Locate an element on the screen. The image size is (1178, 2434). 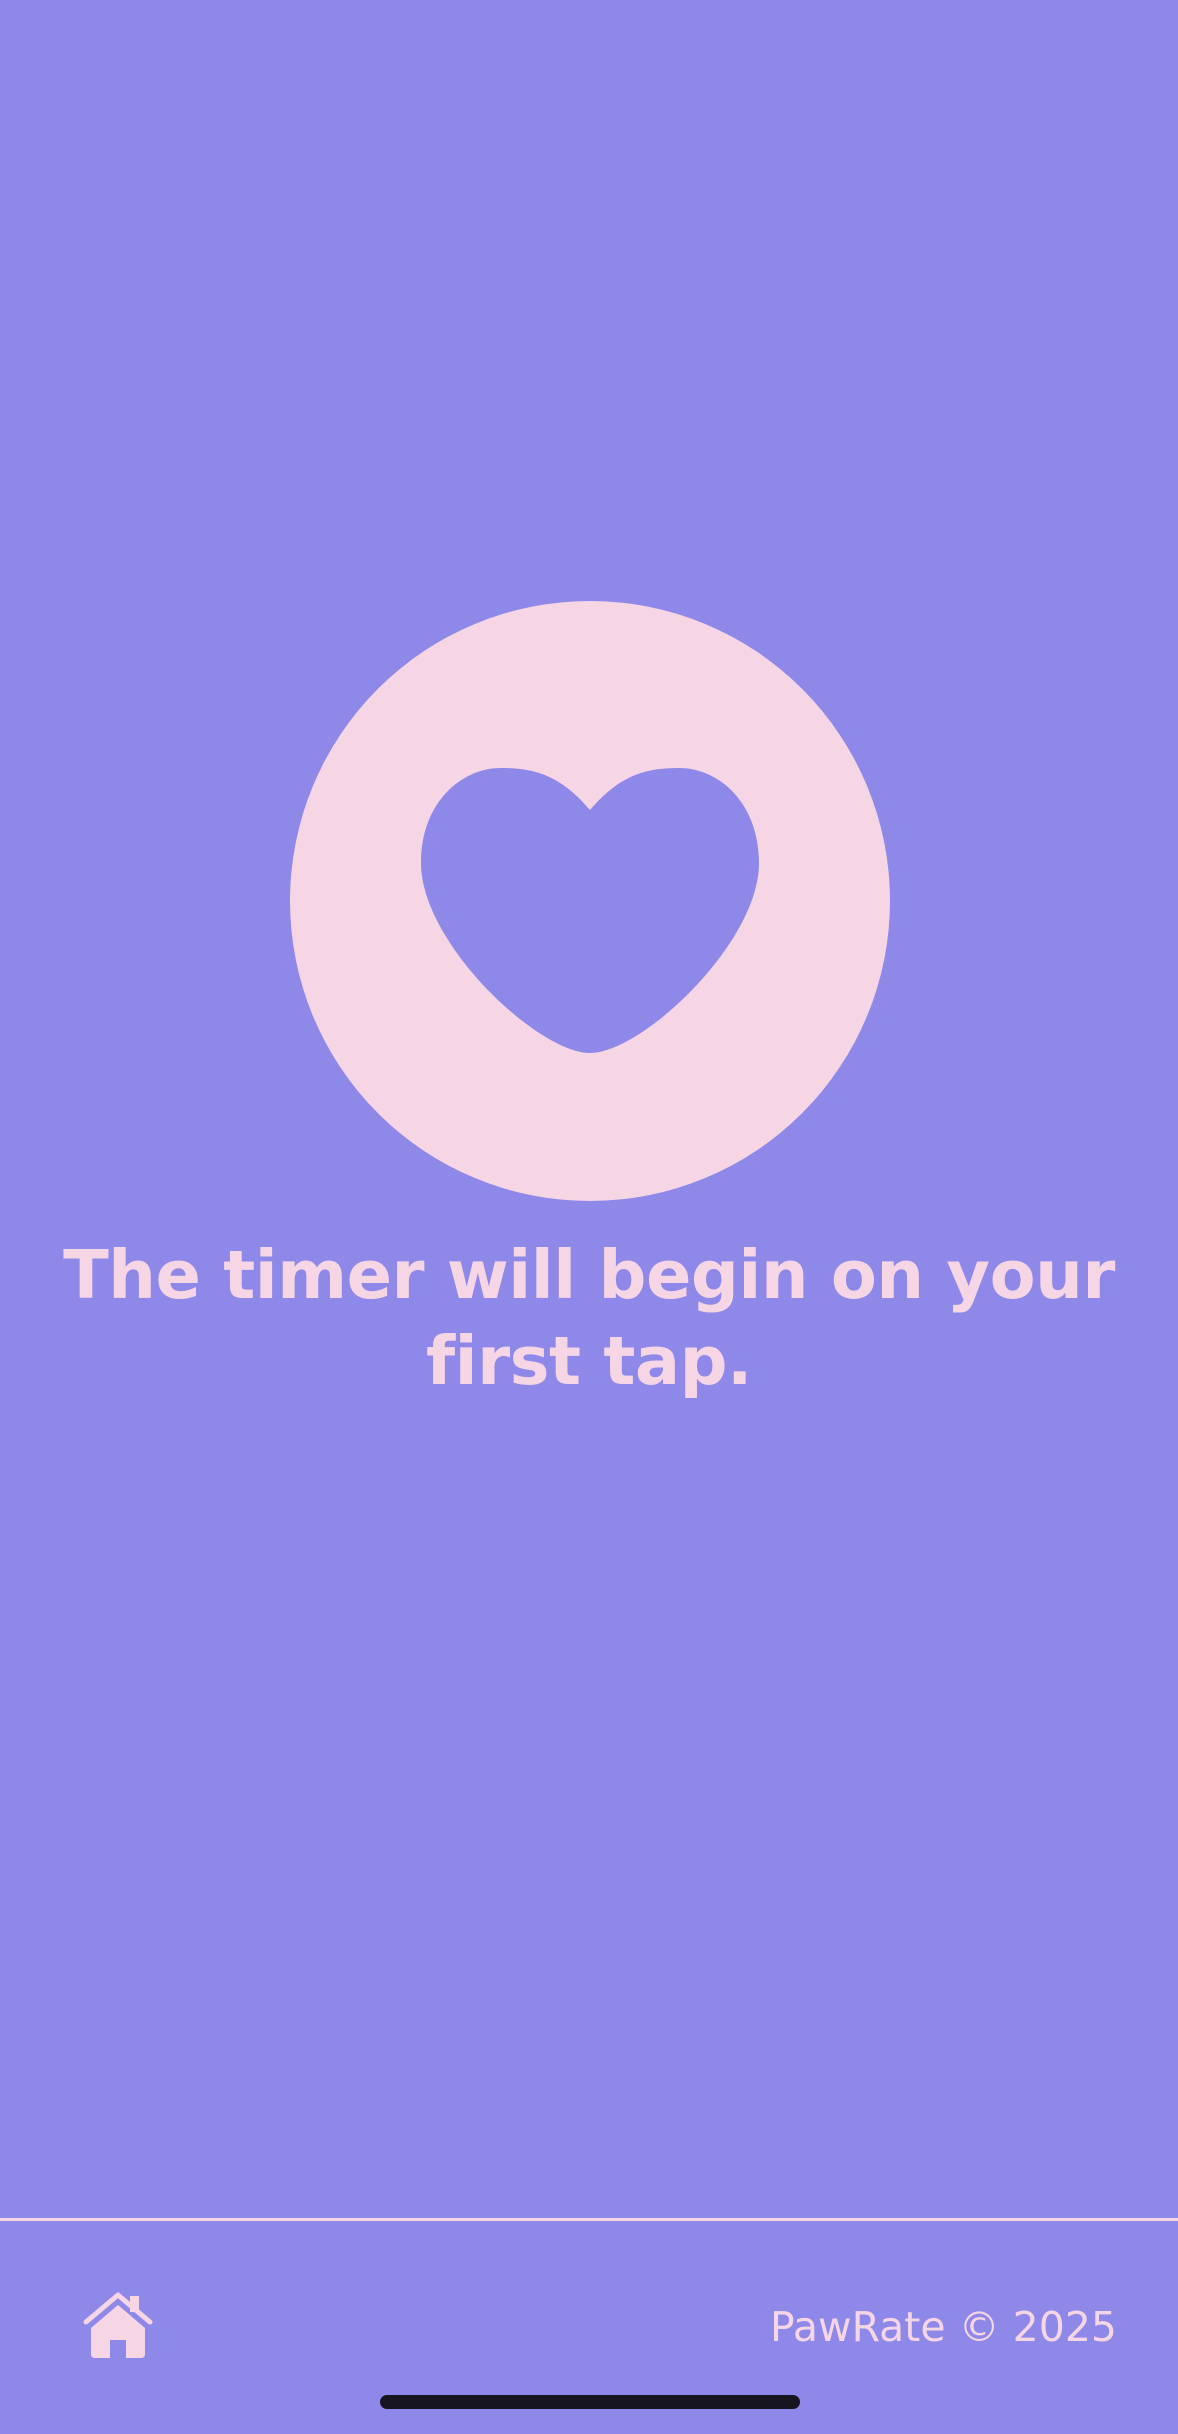
footer-divider is located at coordinates (589, 2219).